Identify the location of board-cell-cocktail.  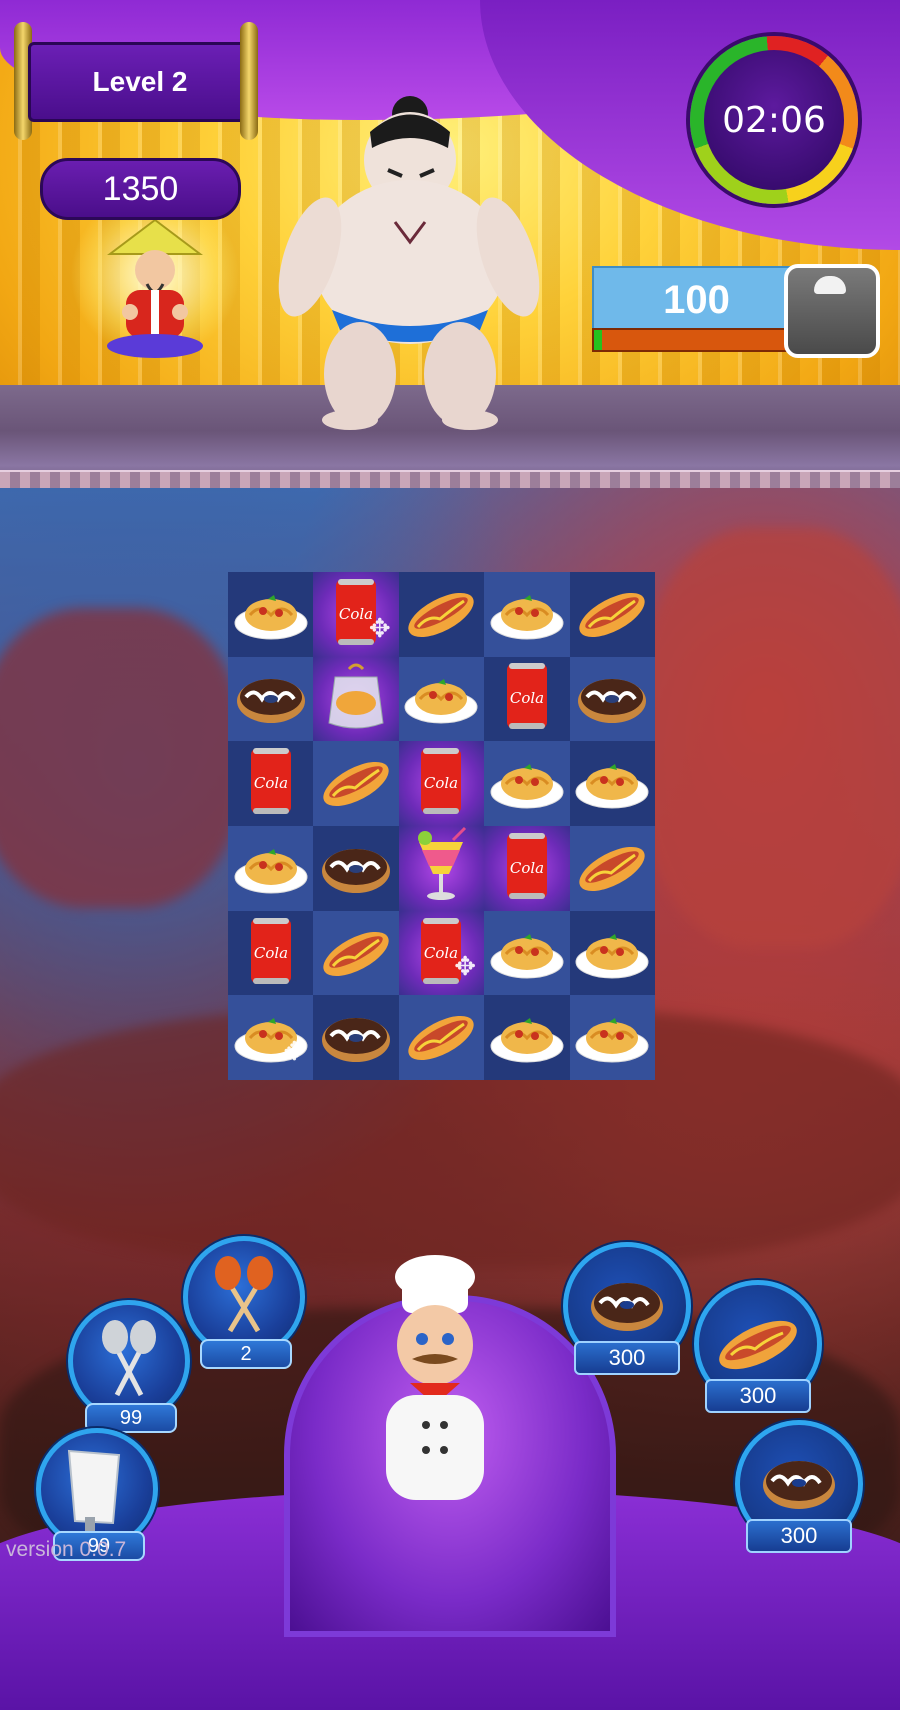
(441, 868).